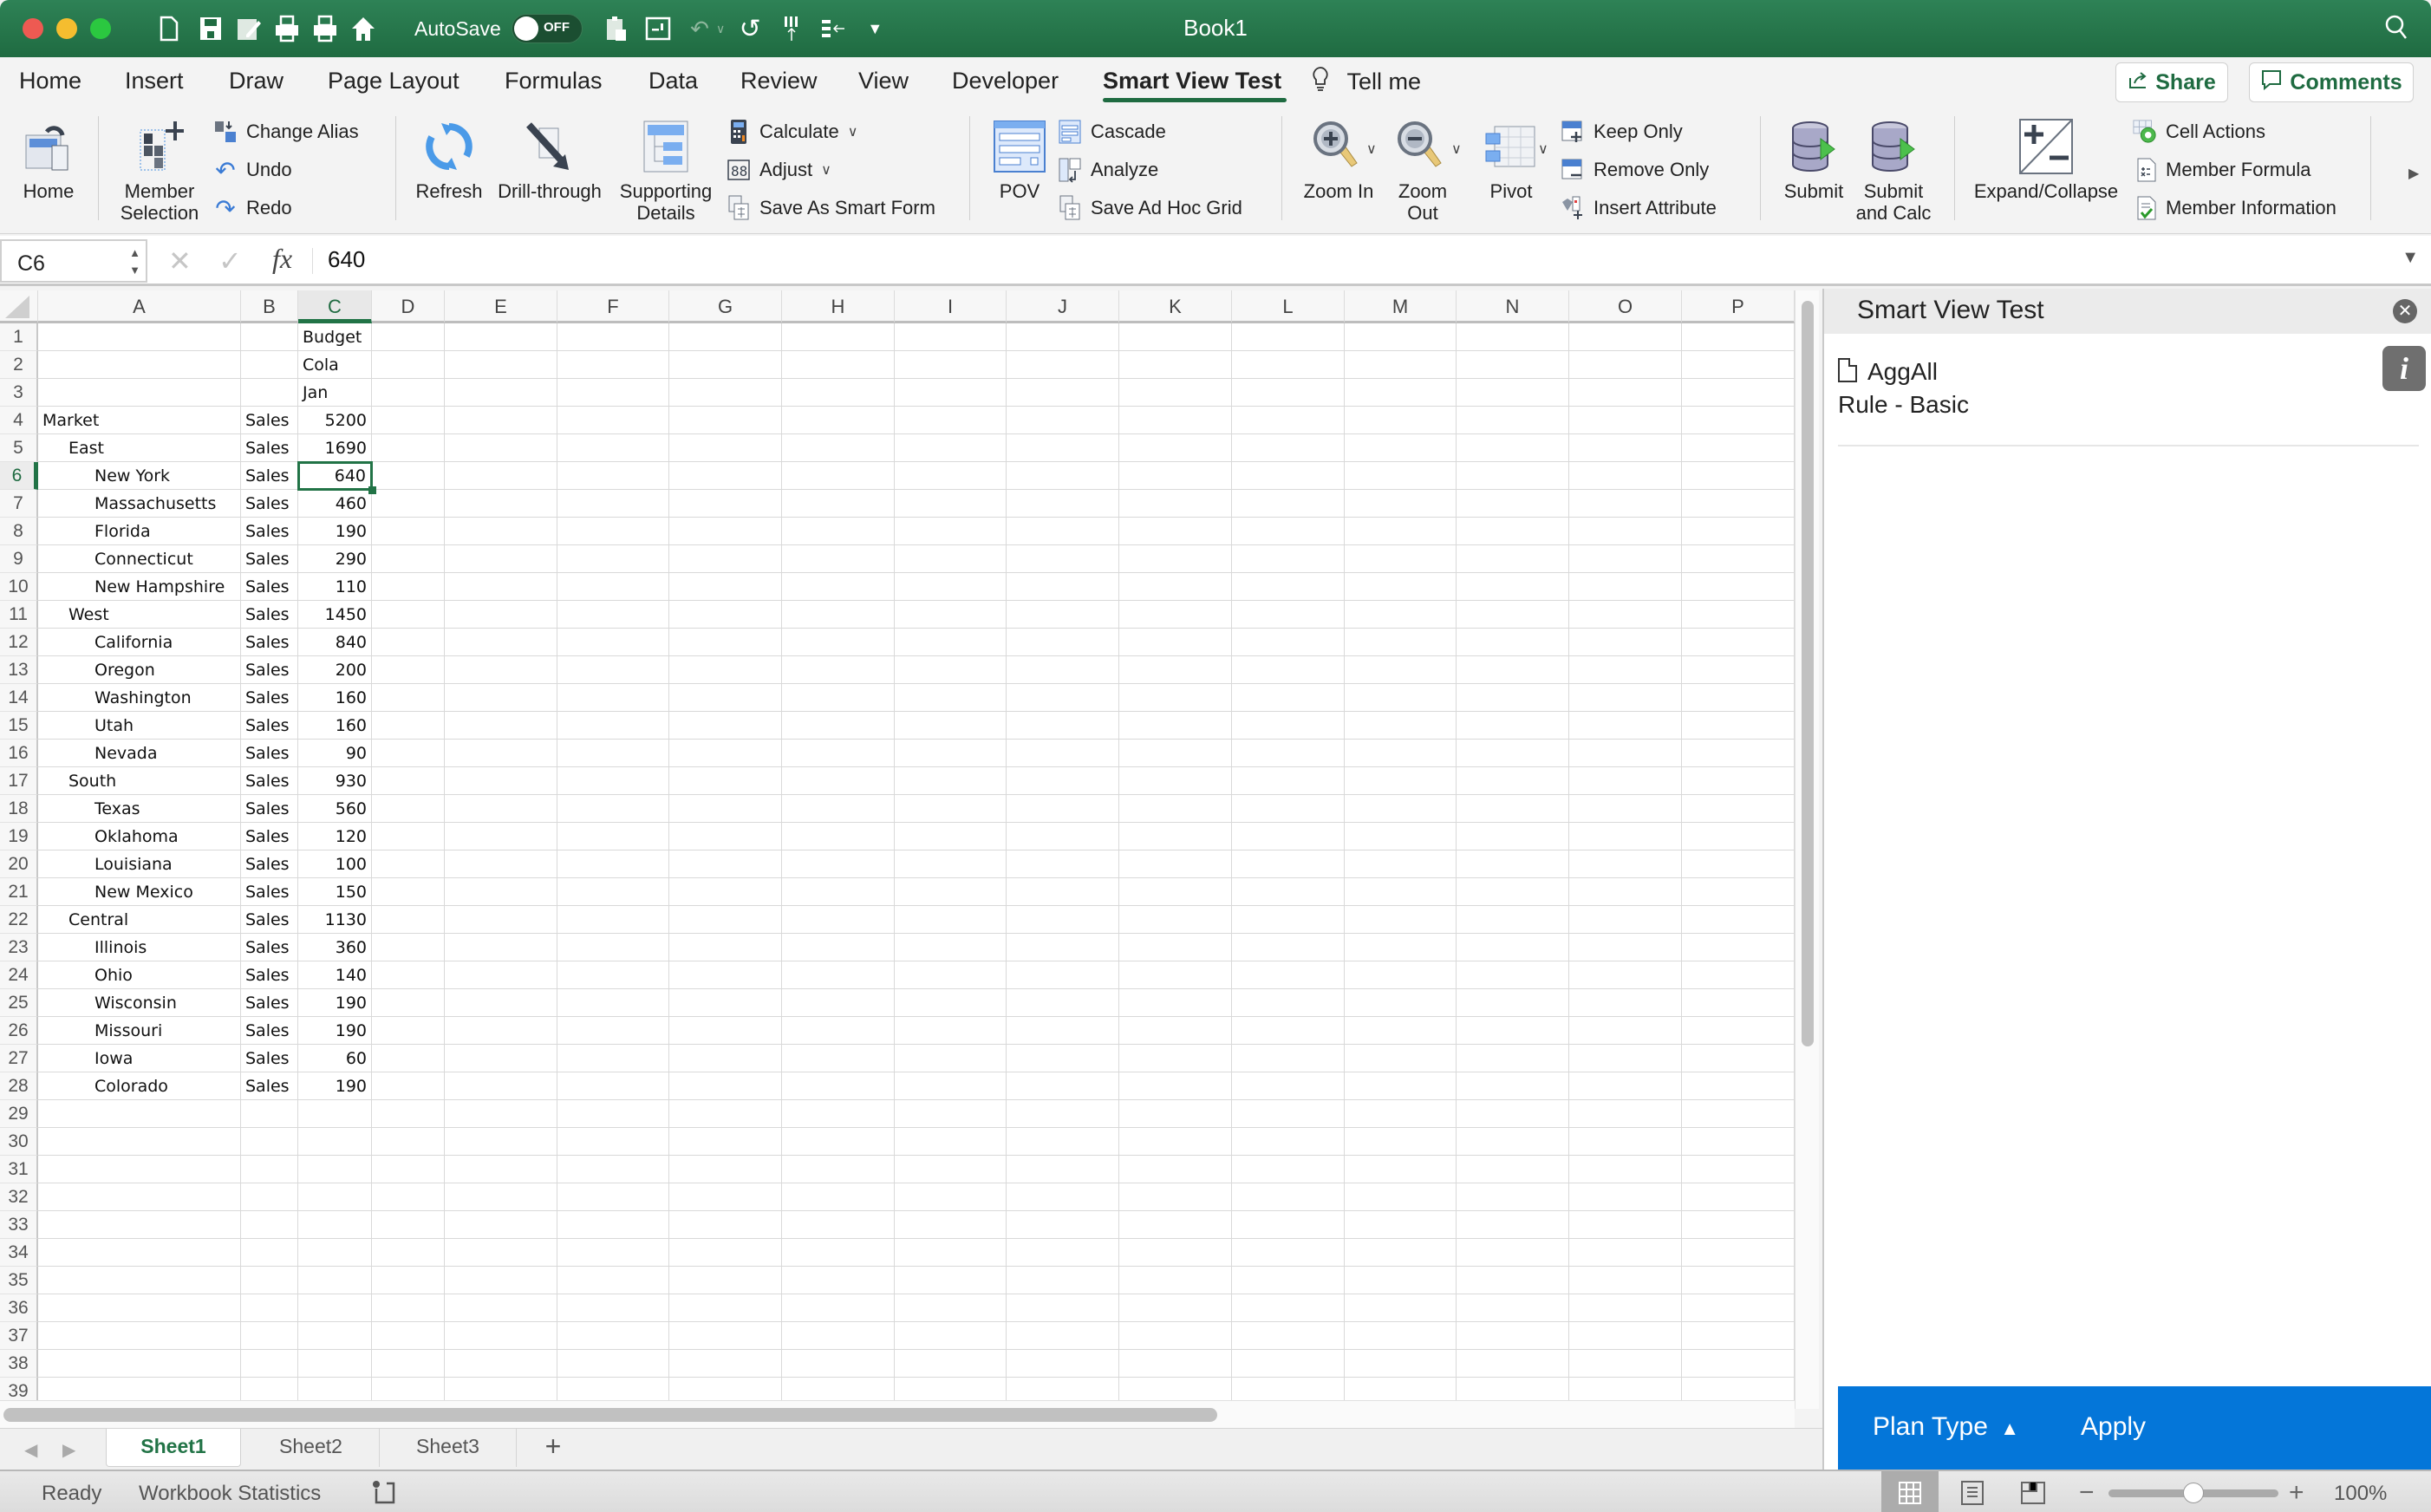  What do you see at coordinates (726, 1336) in the screenshot?
I see `cell-g37` at bounding box center [726, 1336].